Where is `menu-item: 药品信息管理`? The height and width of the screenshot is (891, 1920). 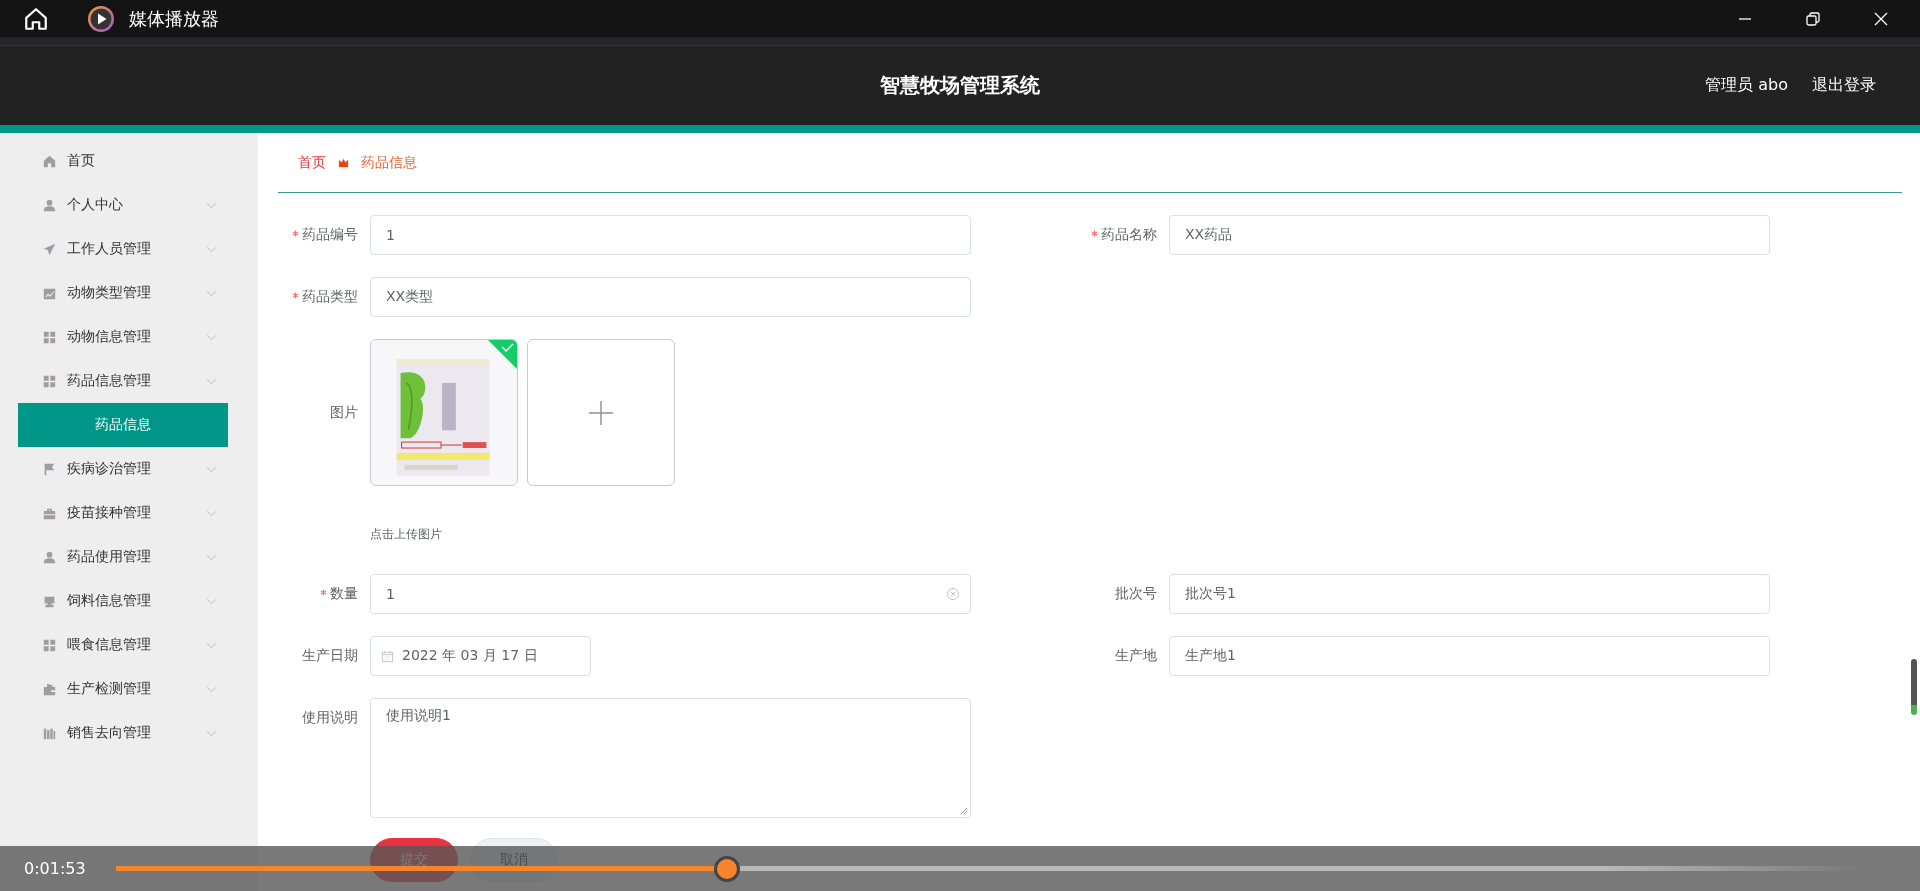
menu-item: 药品信息管理 is located at coordinates (129, 381).